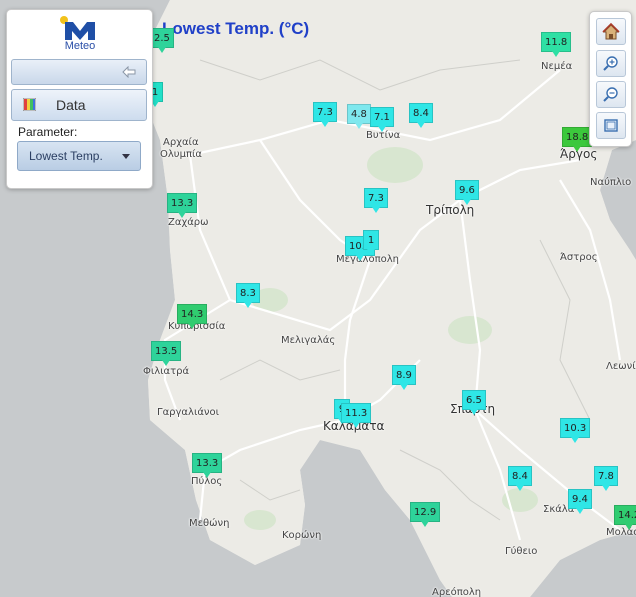  Describe the element at coordinates (129, 72) in the screenshot. I see `arrow-left-icon` at that location.